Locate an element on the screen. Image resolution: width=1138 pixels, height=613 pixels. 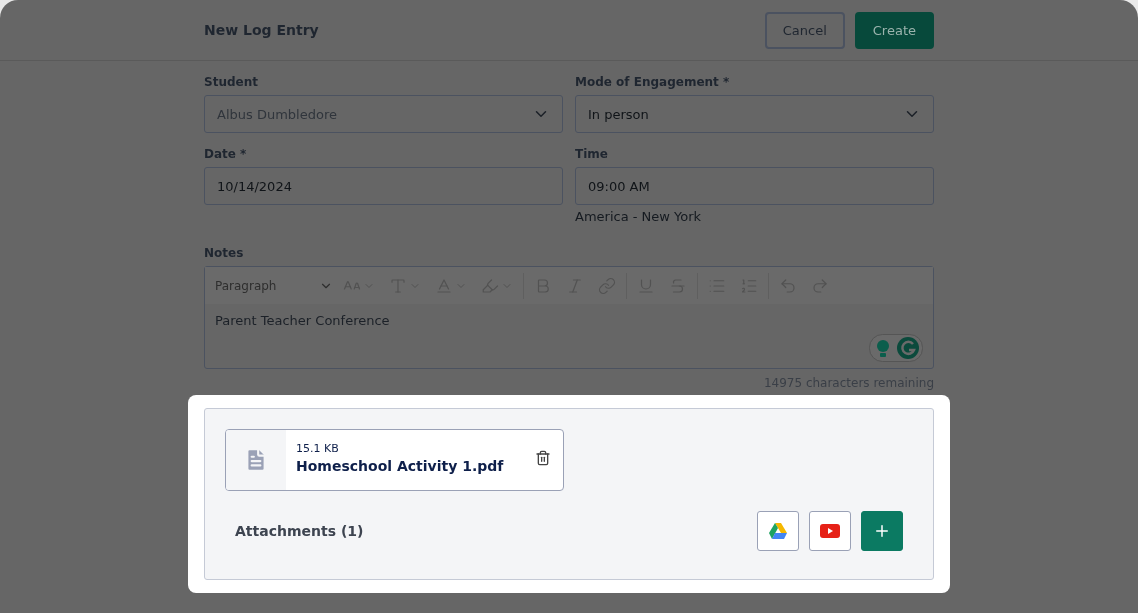
paragraph-select: Paragraph is located at coordinates (274, 285).